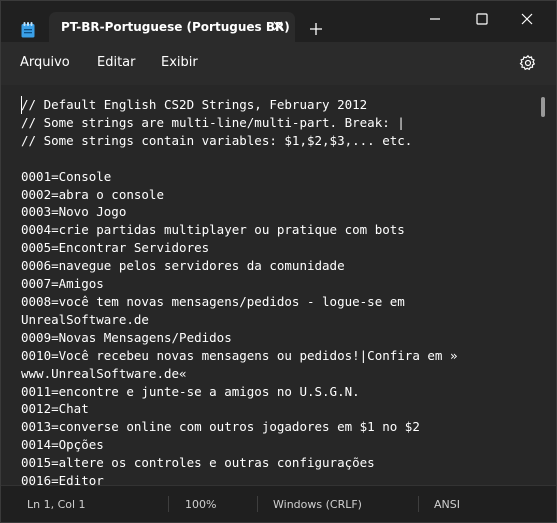  I want to click on encoding: ANSI, so click(447, 504).